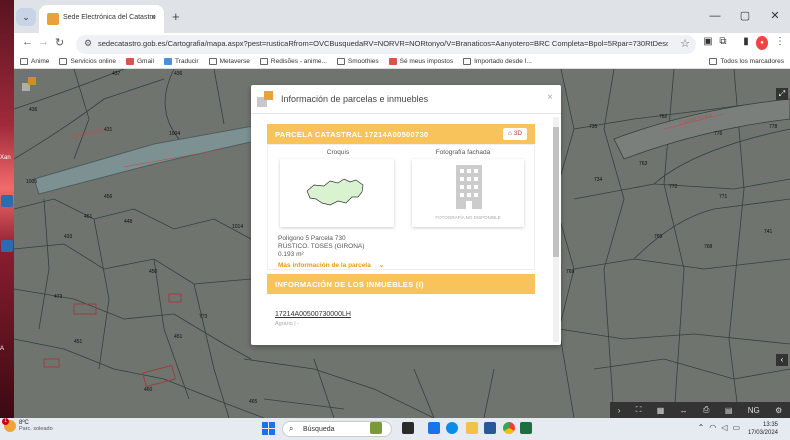 The width and height of the screenshot is (790, 440). What do you see at coordinates (723, 43) in the screenshot?
I see `extensions-puzzle-icon: ⧉` at bounding box center [723, 43].